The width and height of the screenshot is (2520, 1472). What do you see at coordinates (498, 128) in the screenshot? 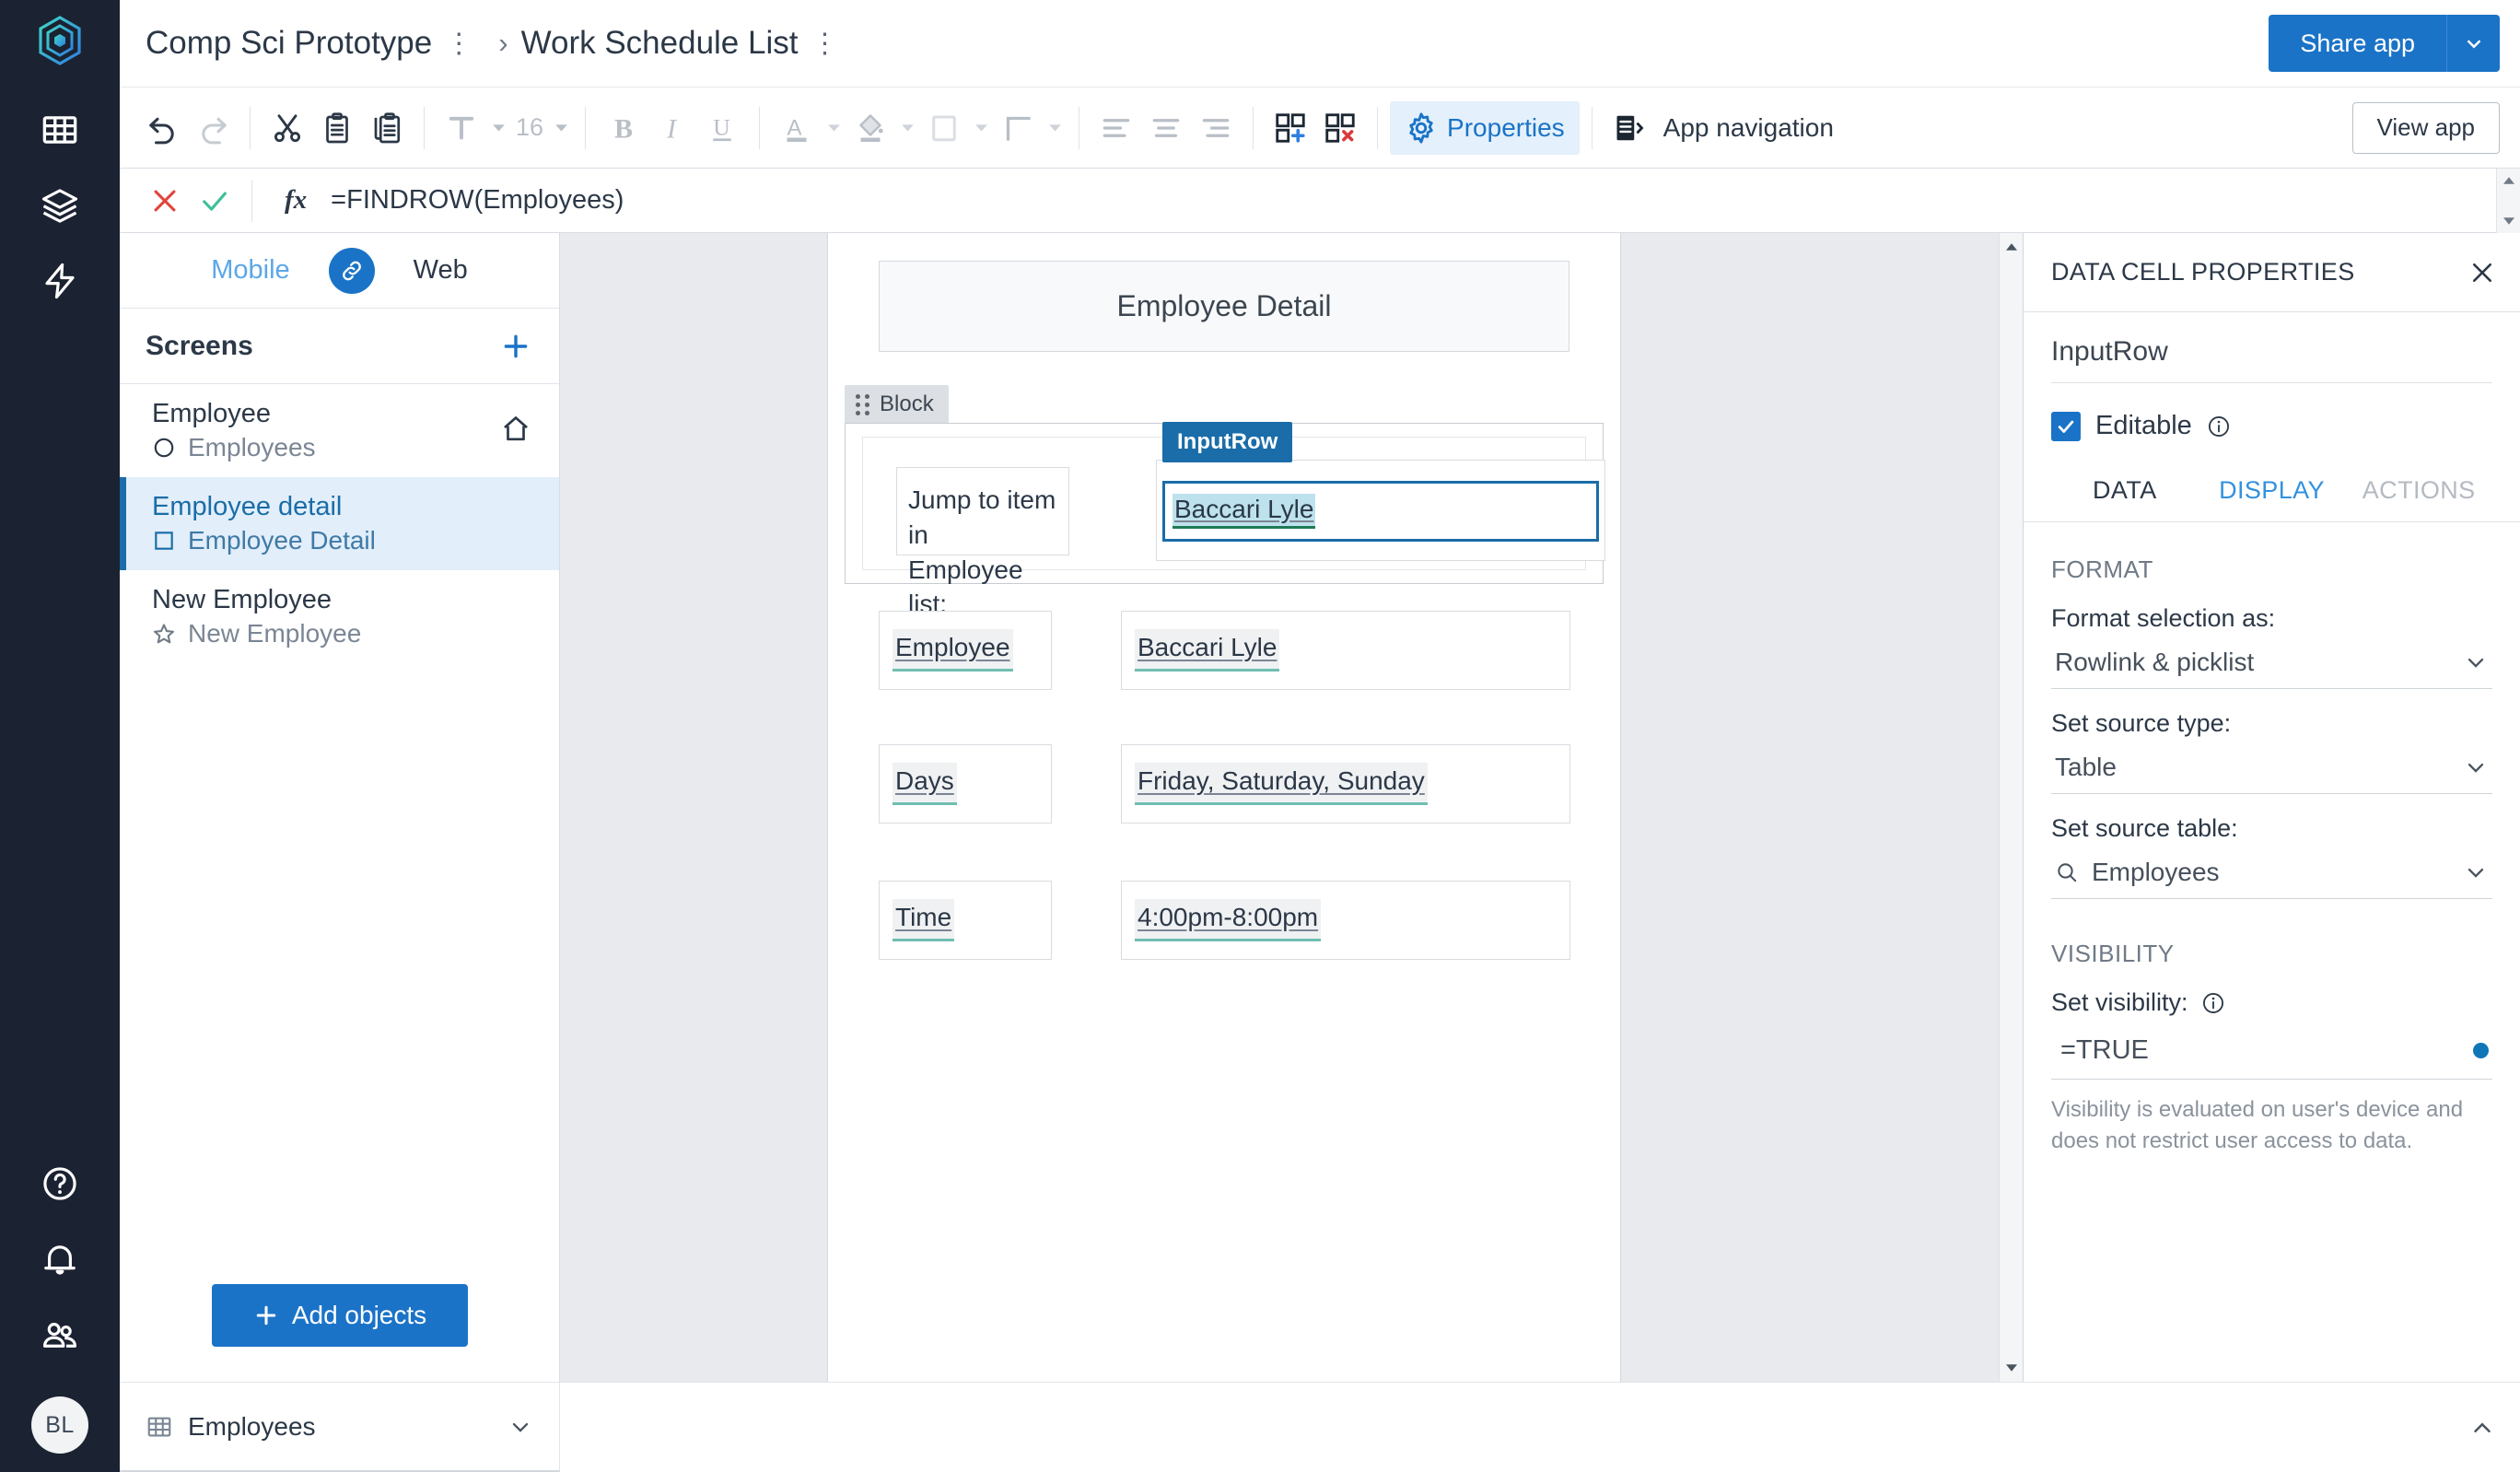
I see `font-chevron-down-icon` at bounding box center [498, 128].